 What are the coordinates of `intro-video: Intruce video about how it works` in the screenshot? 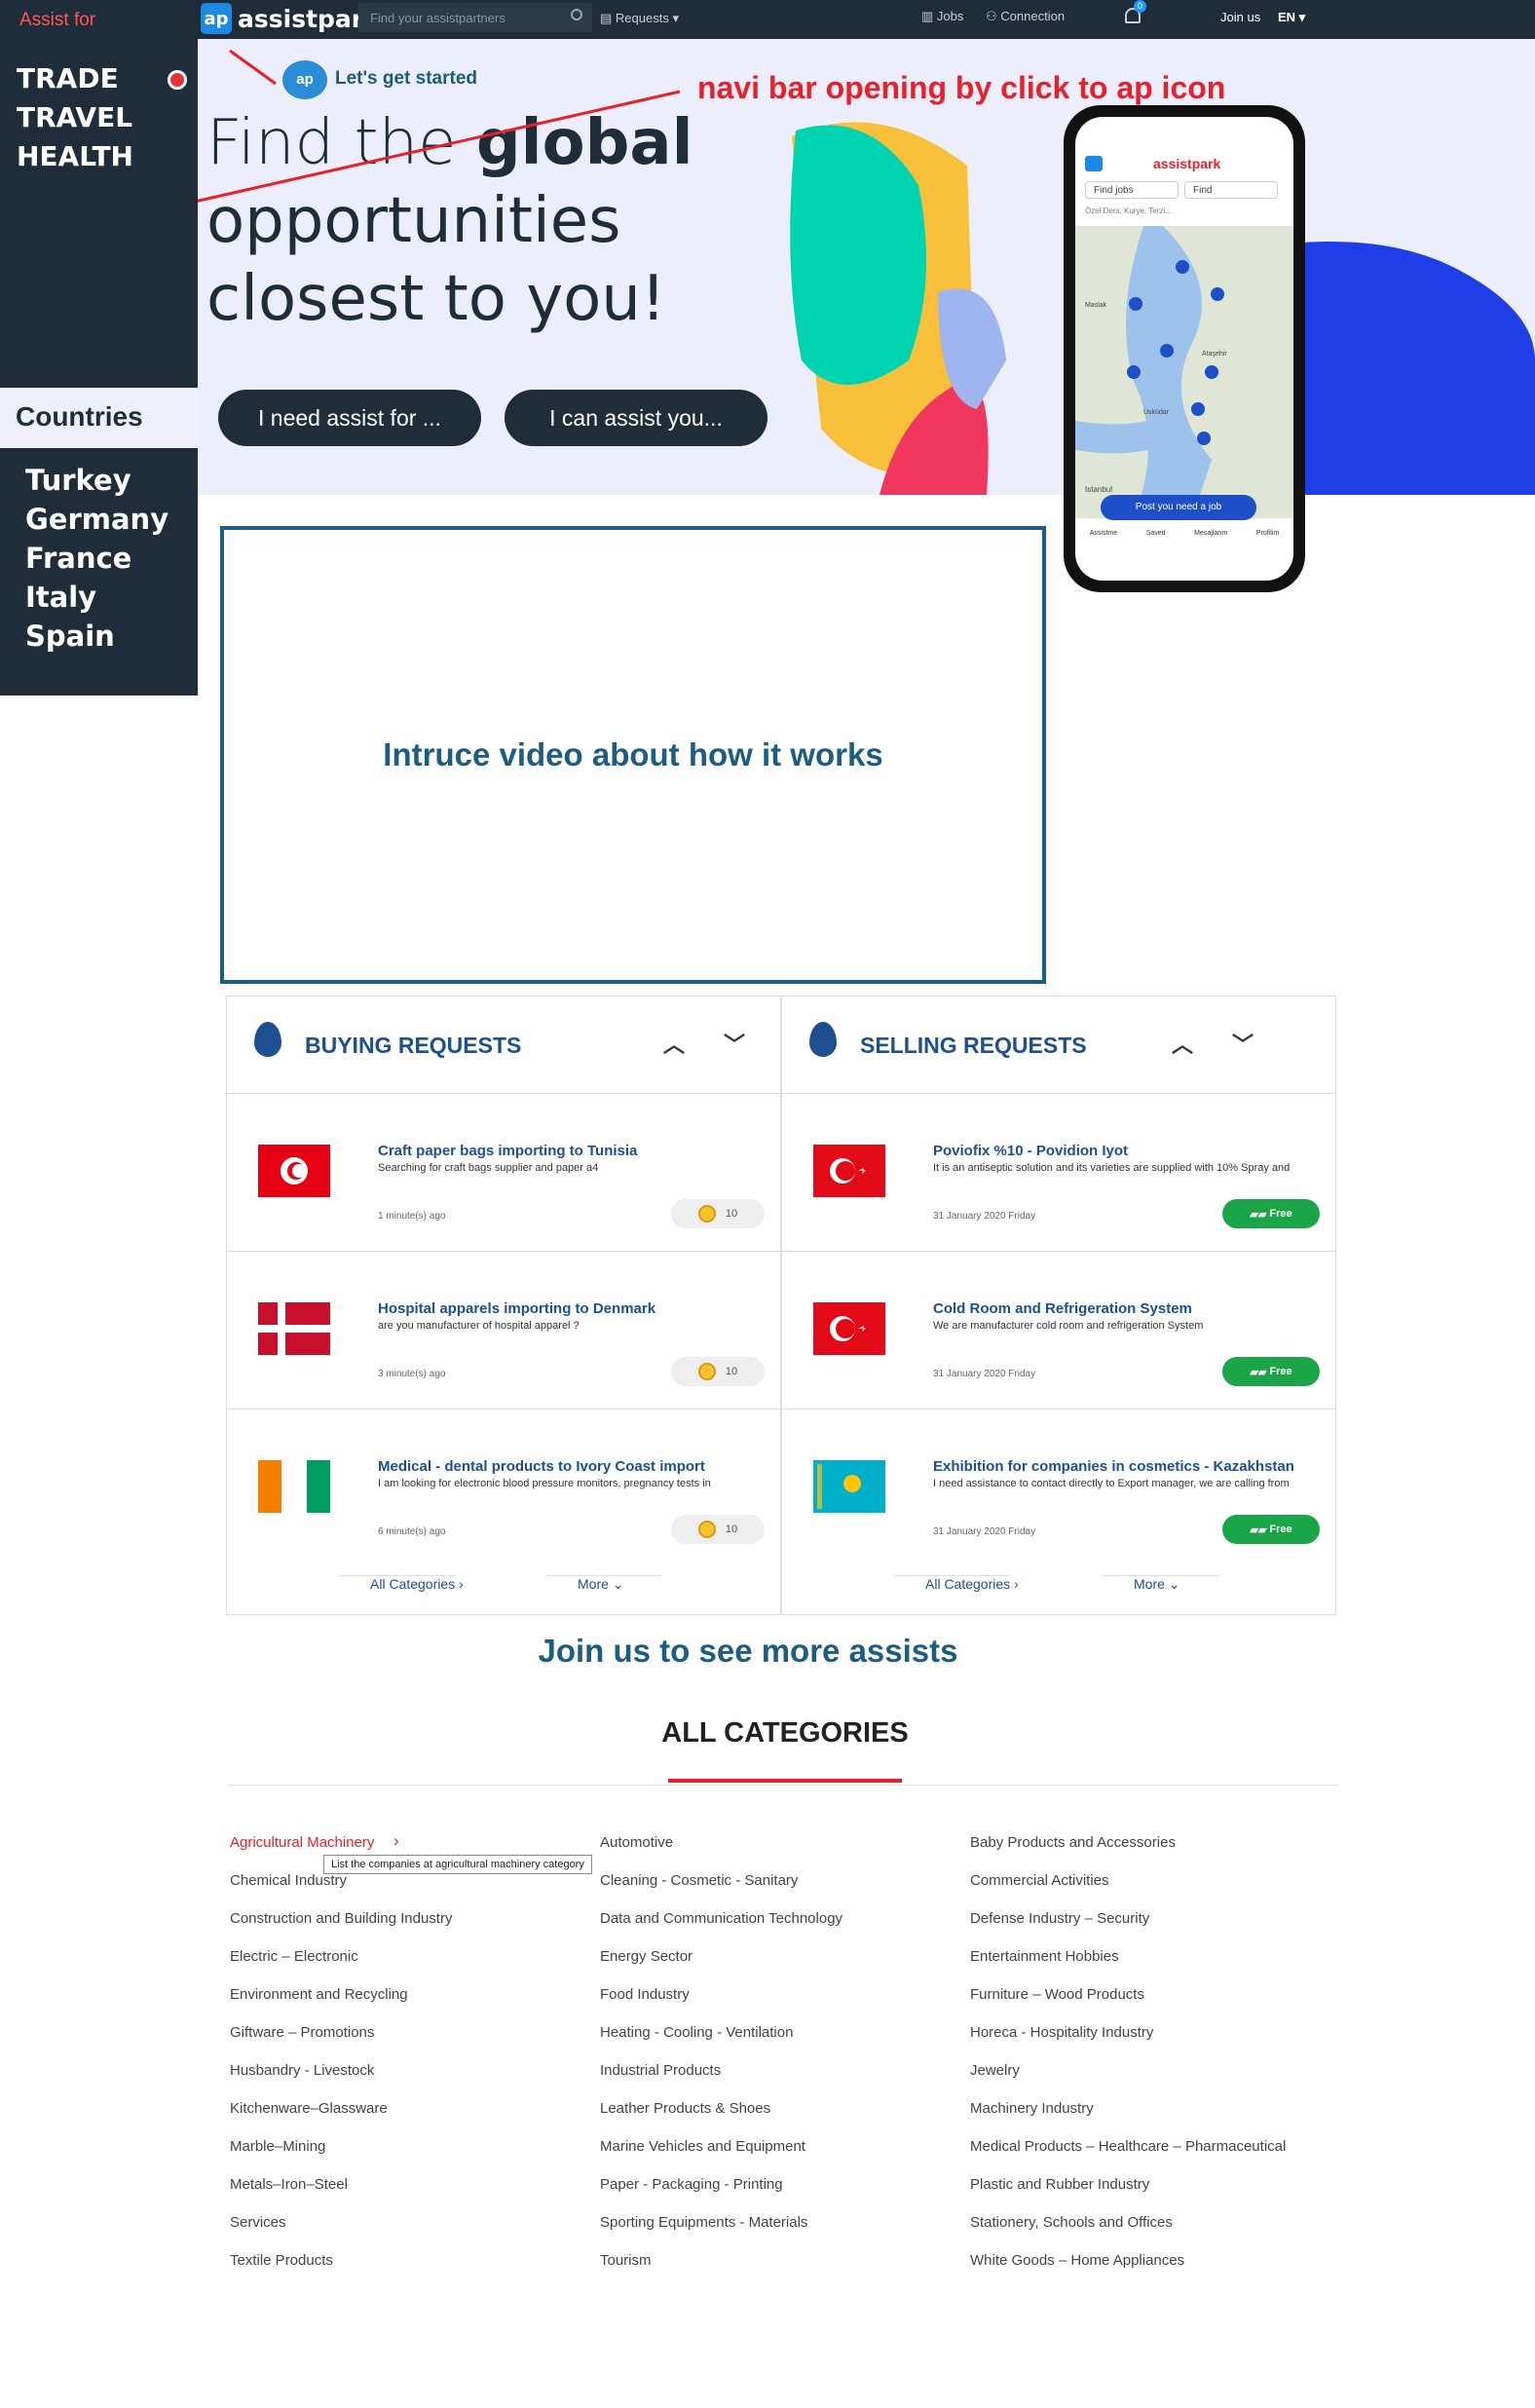 It's located at (633, 755).